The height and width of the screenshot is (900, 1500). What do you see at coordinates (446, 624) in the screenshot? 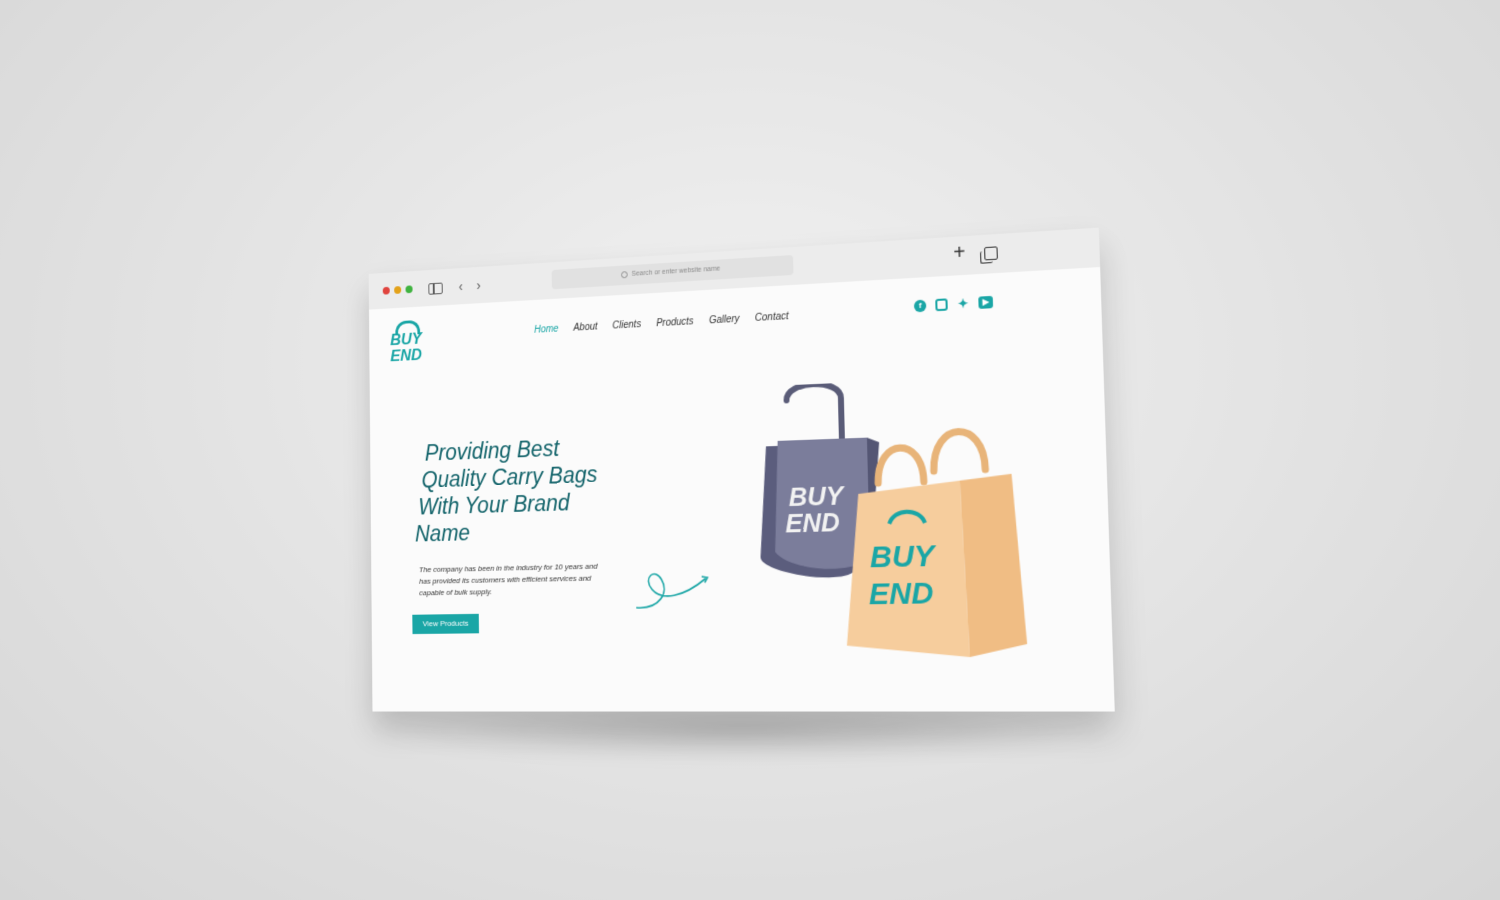
I see `view-products-button: View Products` at bounding box center [446, 624].